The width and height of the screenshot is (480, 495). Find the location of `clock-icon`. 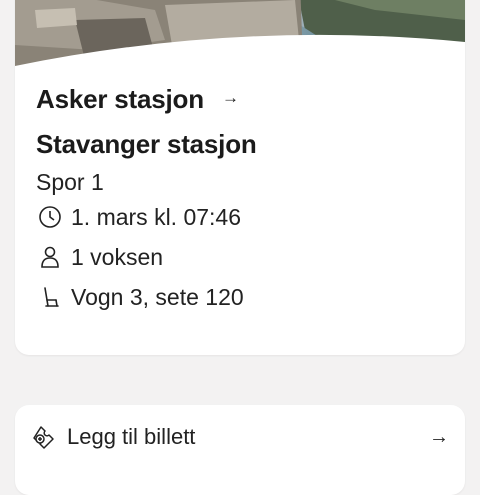

clock-icon is located at coordinates (50, 217).